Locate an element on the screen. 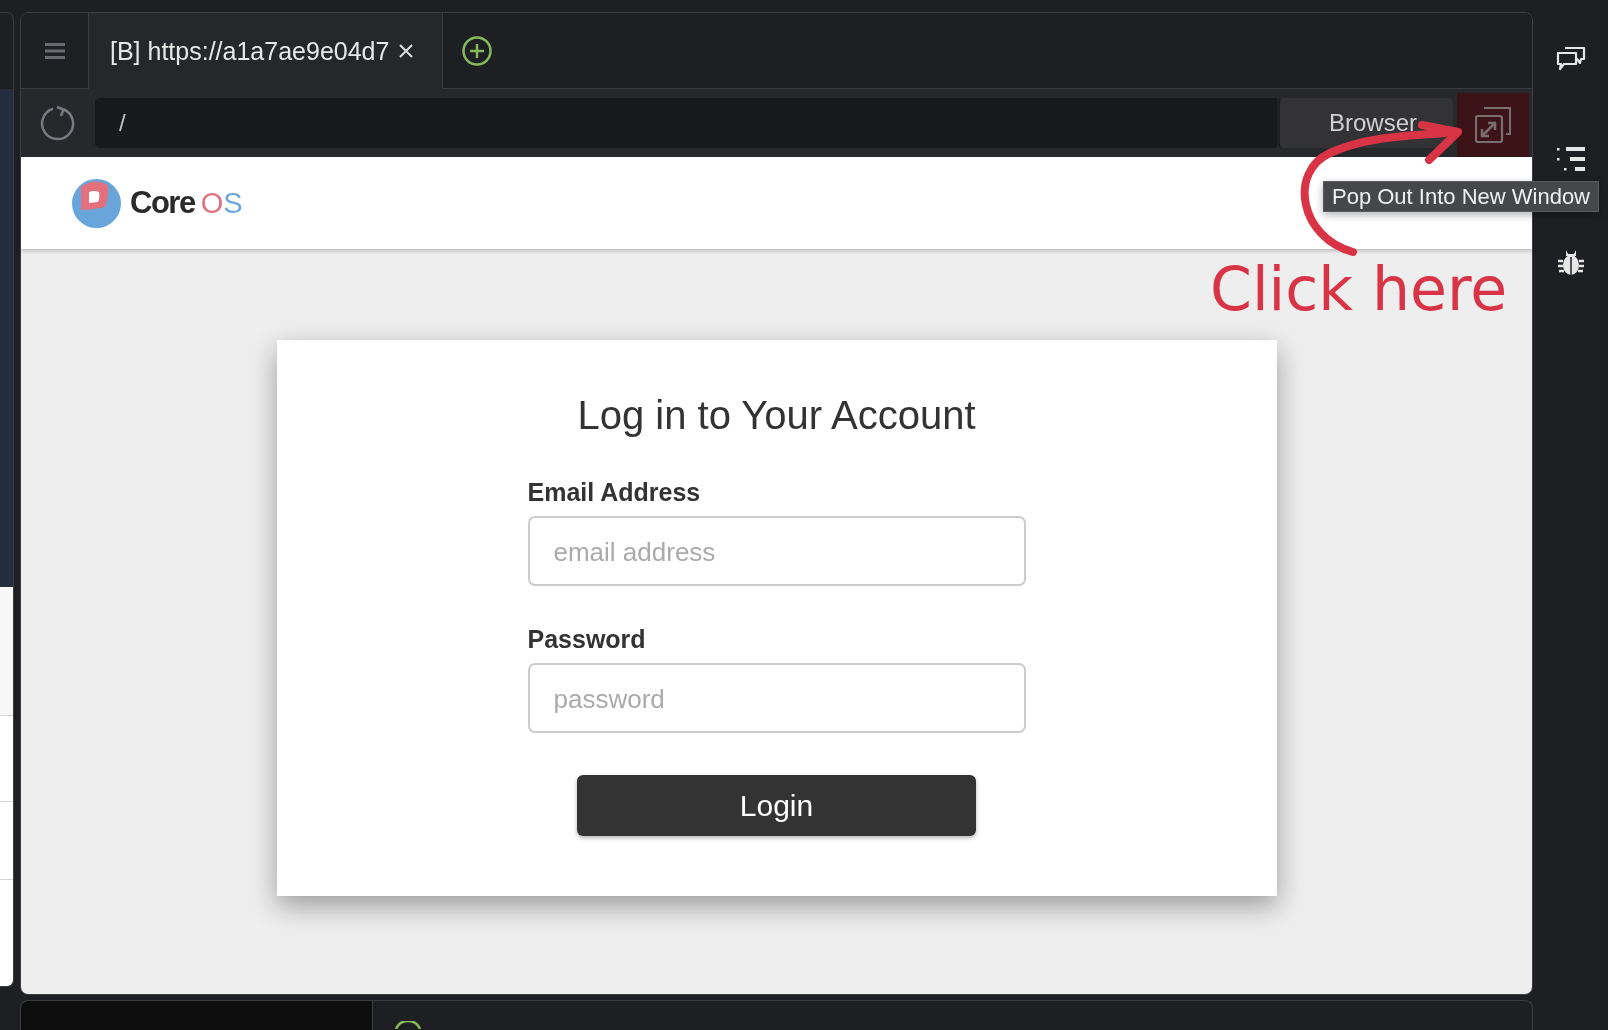  bug-icon is located at coordinates (1570, 262).